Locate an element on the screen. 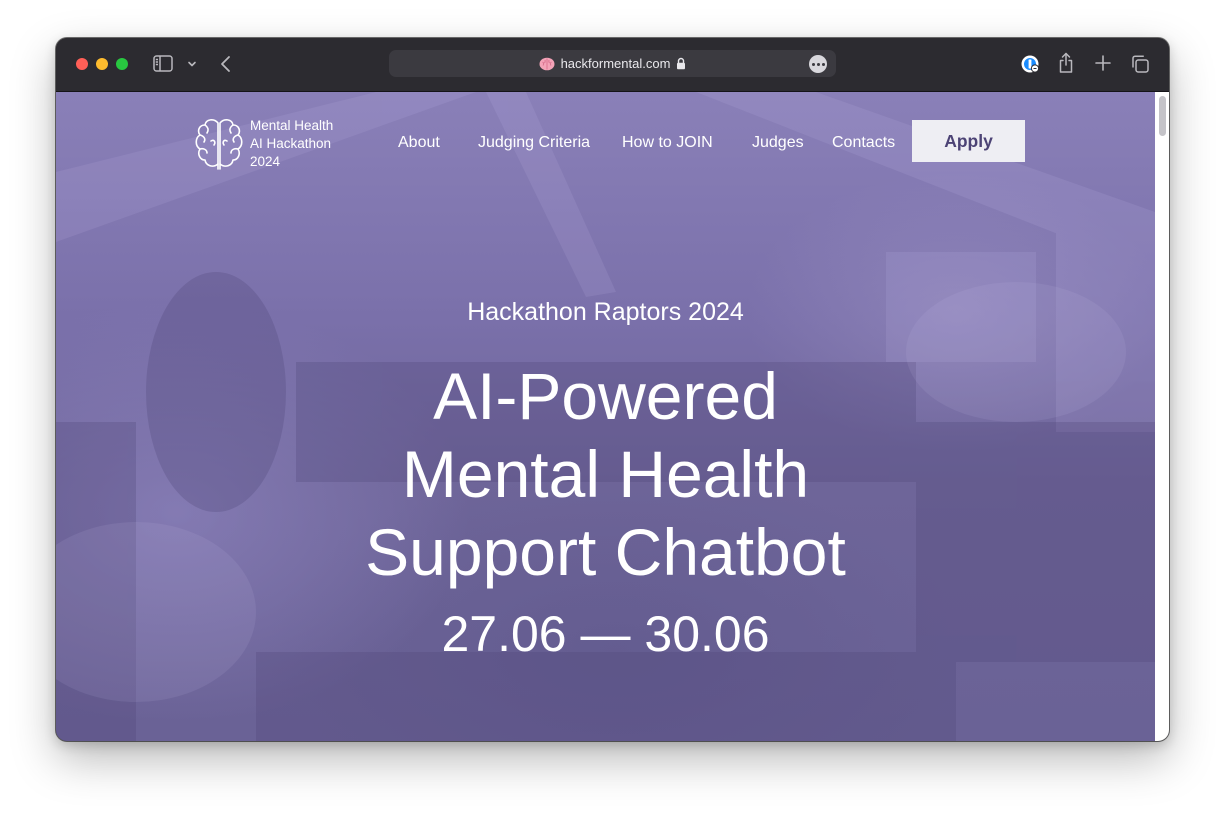  logo-line-2: AI Hackathon is located at coordinates (291, 143).